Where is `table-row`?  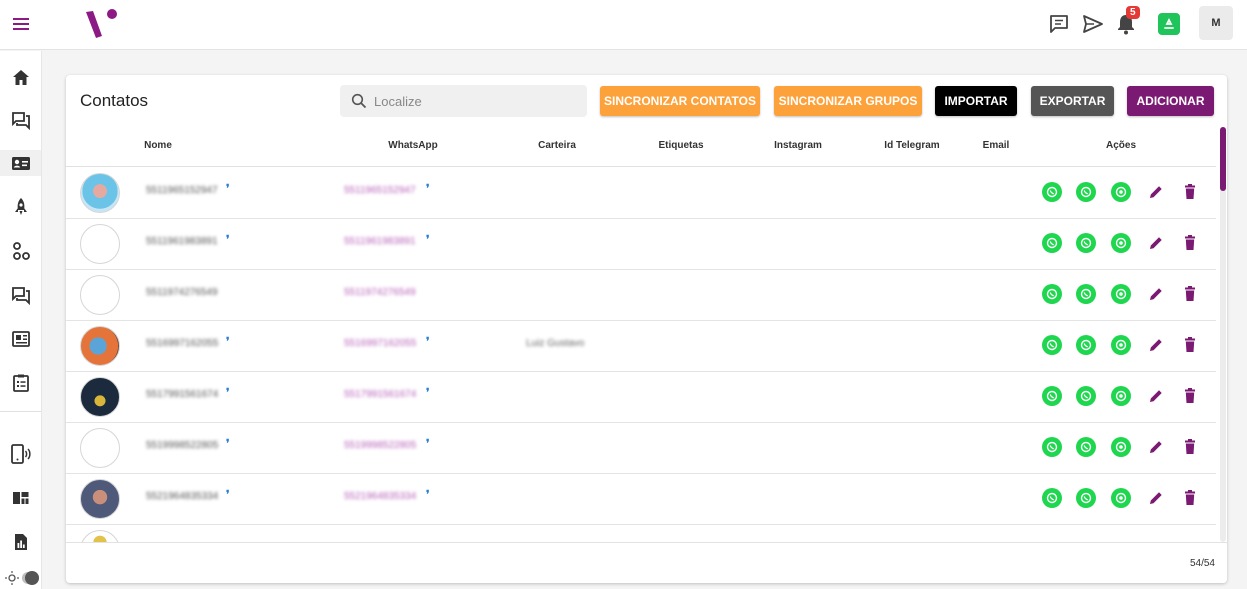 table-row is located at coordinates (641, 533).